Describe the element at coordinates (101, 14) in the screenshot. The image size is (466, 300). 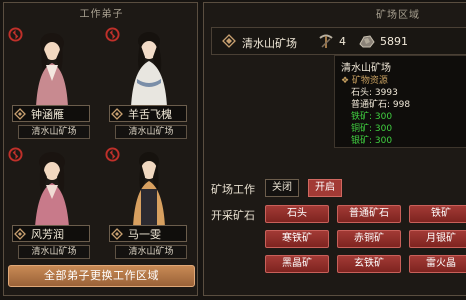
I see `disciples-panel-title: 工作弟子` at that location.